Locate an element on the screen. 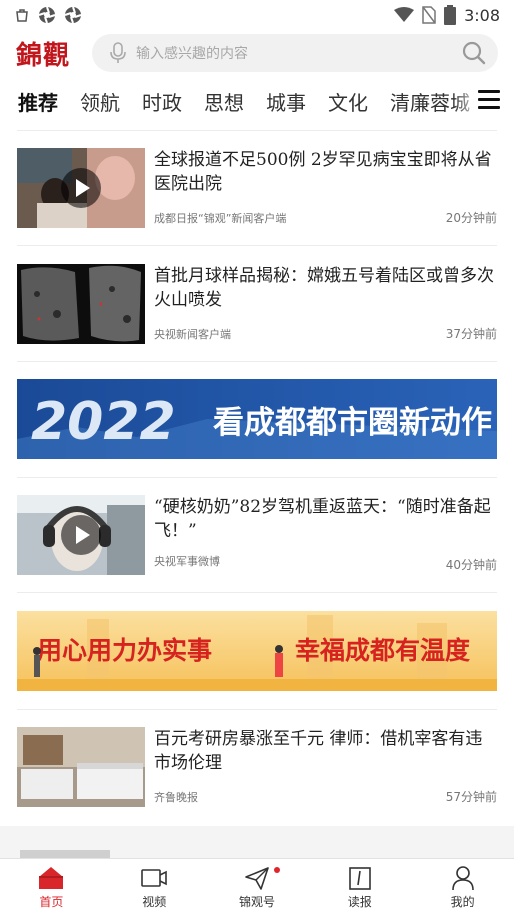  news-time: 20分钟前 is located at coordinates (471, 218).